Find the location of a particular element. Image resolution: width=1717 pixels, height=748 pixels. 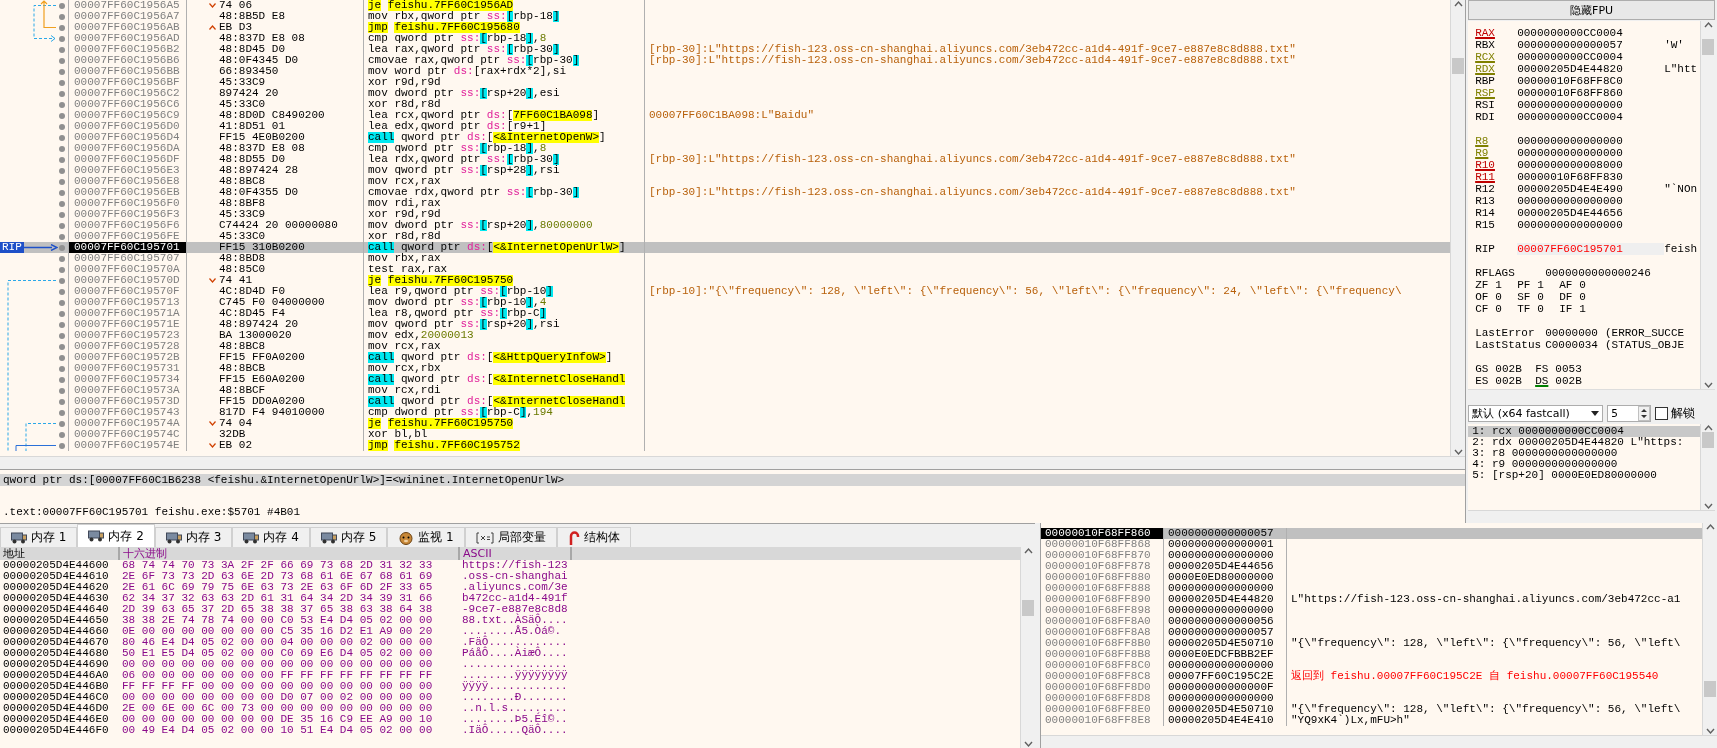

address-cell: 00007FF60C1956DA is located at coordinates (127, 148).